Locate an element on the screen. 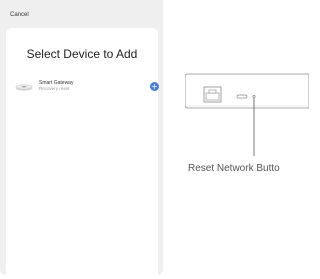  plus-icon: + is located at coordinates (154, 86).